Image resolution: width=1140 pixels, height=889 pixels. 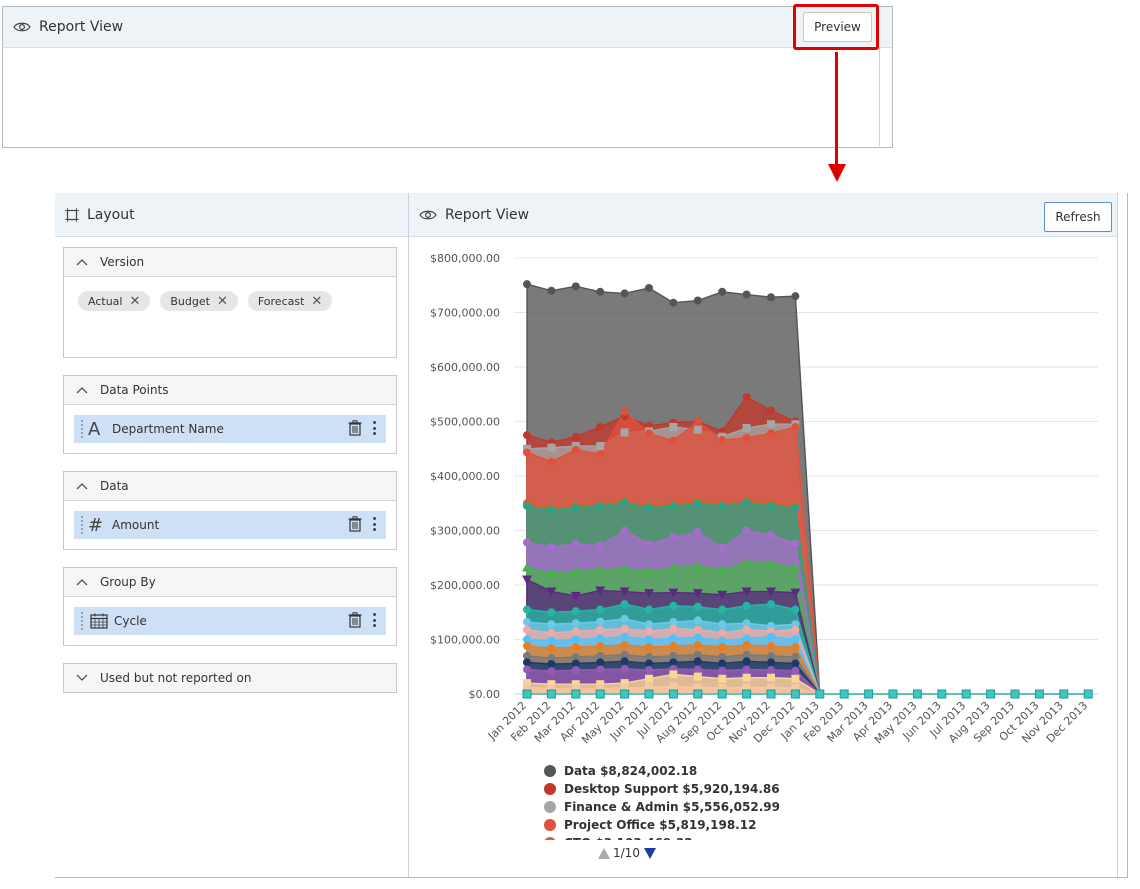 What do you see at coordinates (664, 825) in the screenshot?
I see `legend-item: Project Office $5,819,198.12` at bounding box center [664, 825].